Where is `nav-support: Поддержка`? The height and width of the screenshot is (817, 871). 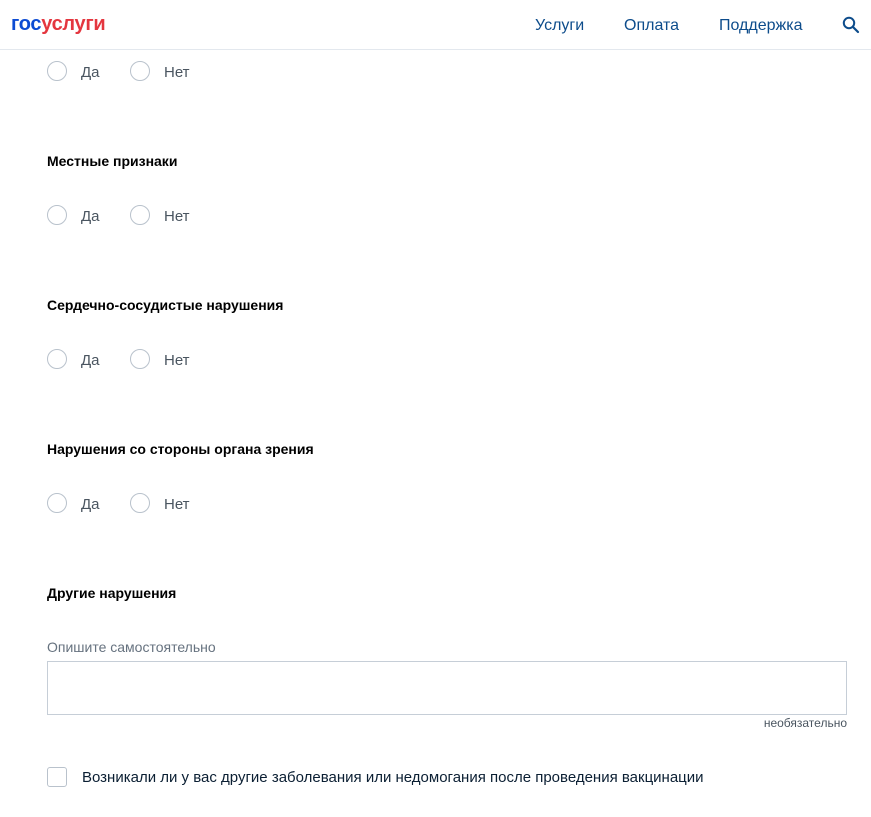
nav-support: Поддержка is located at coordinates (760, 26).